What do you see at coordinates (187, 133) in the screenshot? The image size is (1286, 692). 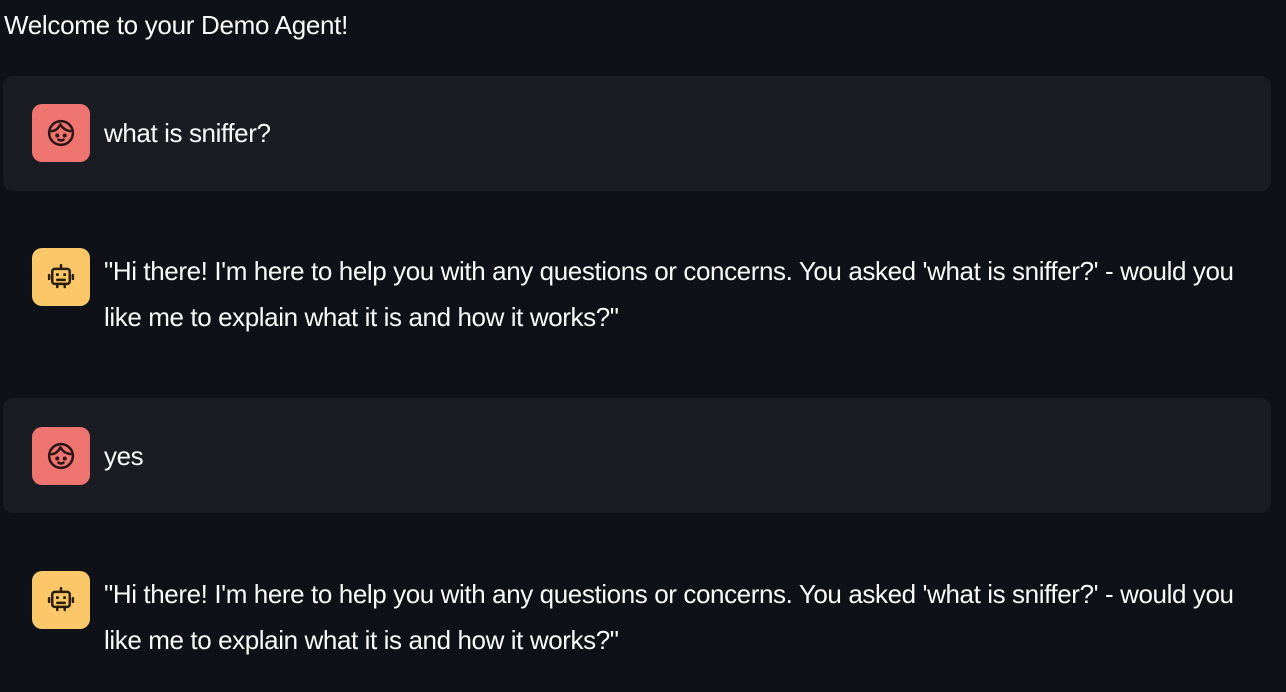 I see `message-text: what is sniffer?` at bounding box center [187, 133].